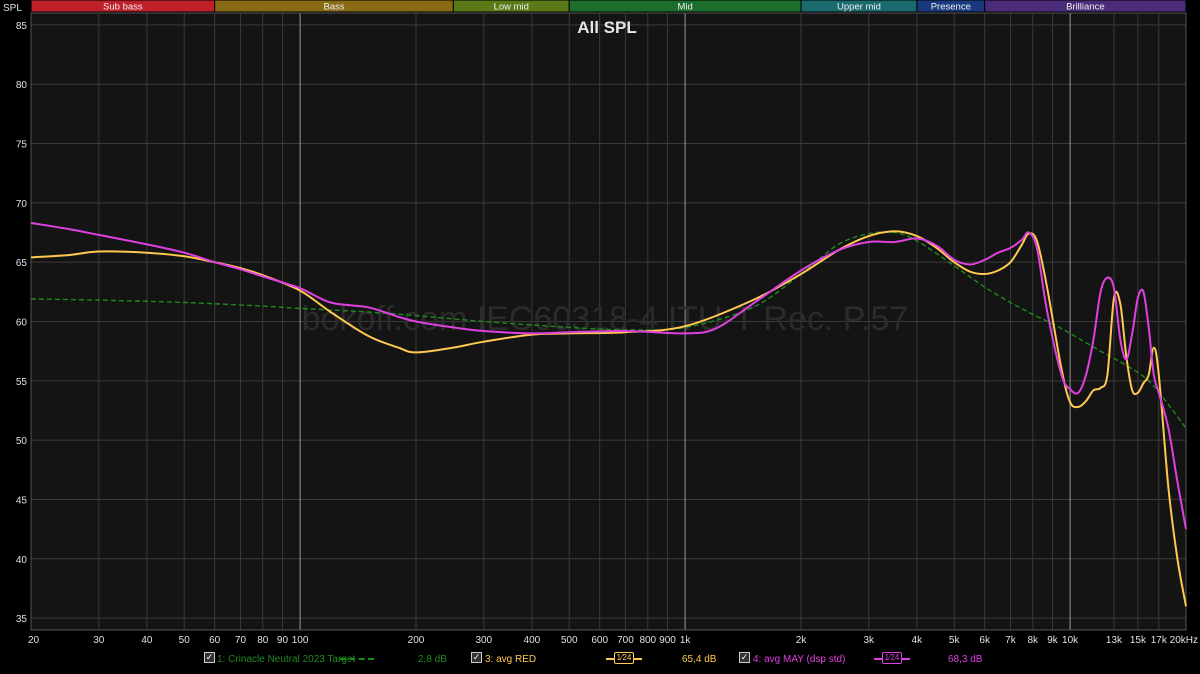 The height and width of the screenshot is (674, 1200). I want to click on chart-title: All SPL, so click(607, 27).